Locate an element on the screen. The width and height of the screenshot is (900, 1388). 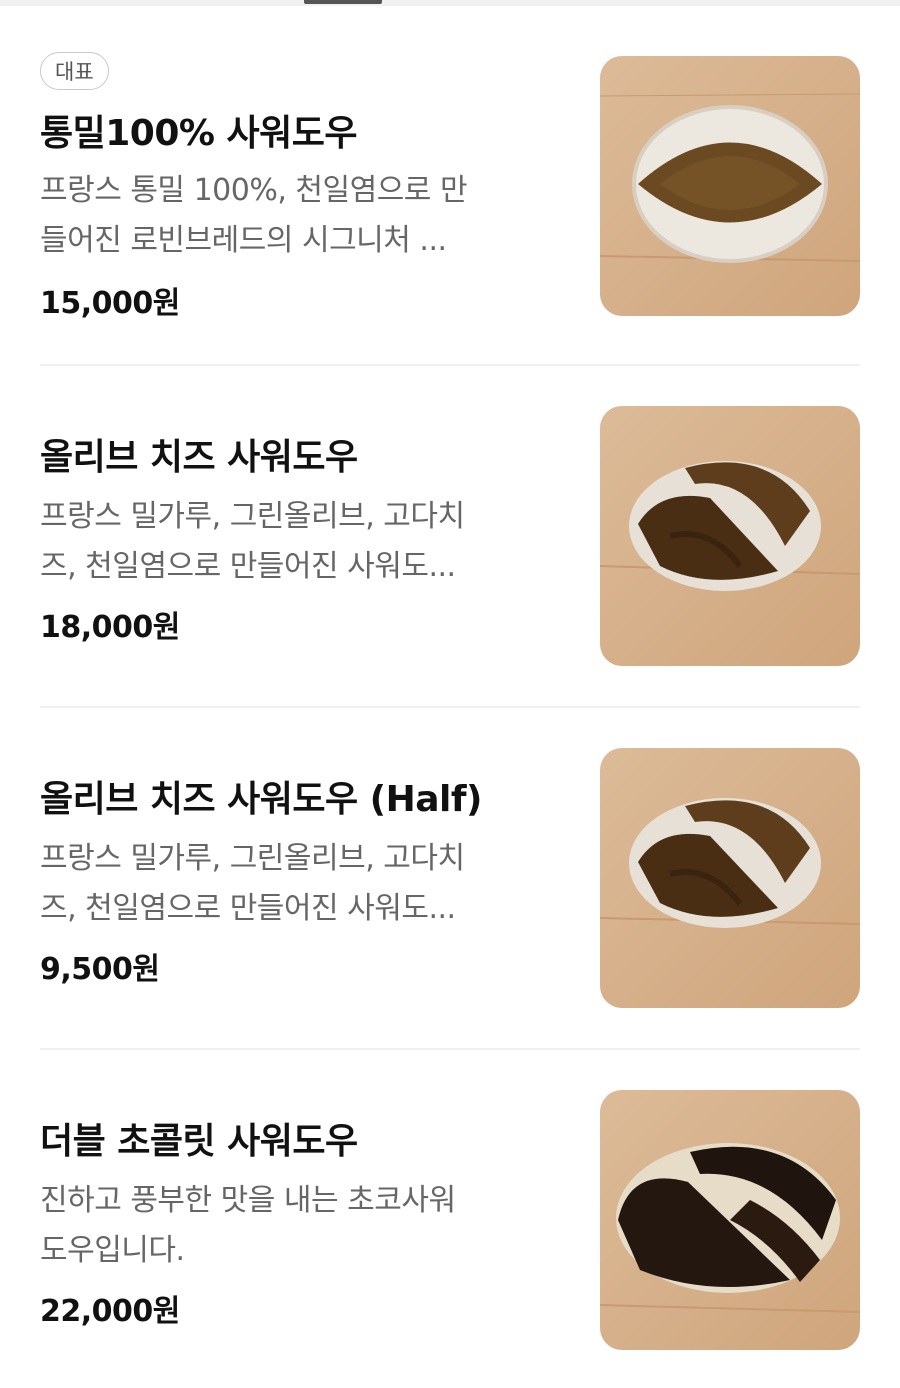
item-description-line: 도우입니다. is located at coordinates (112, 1250).